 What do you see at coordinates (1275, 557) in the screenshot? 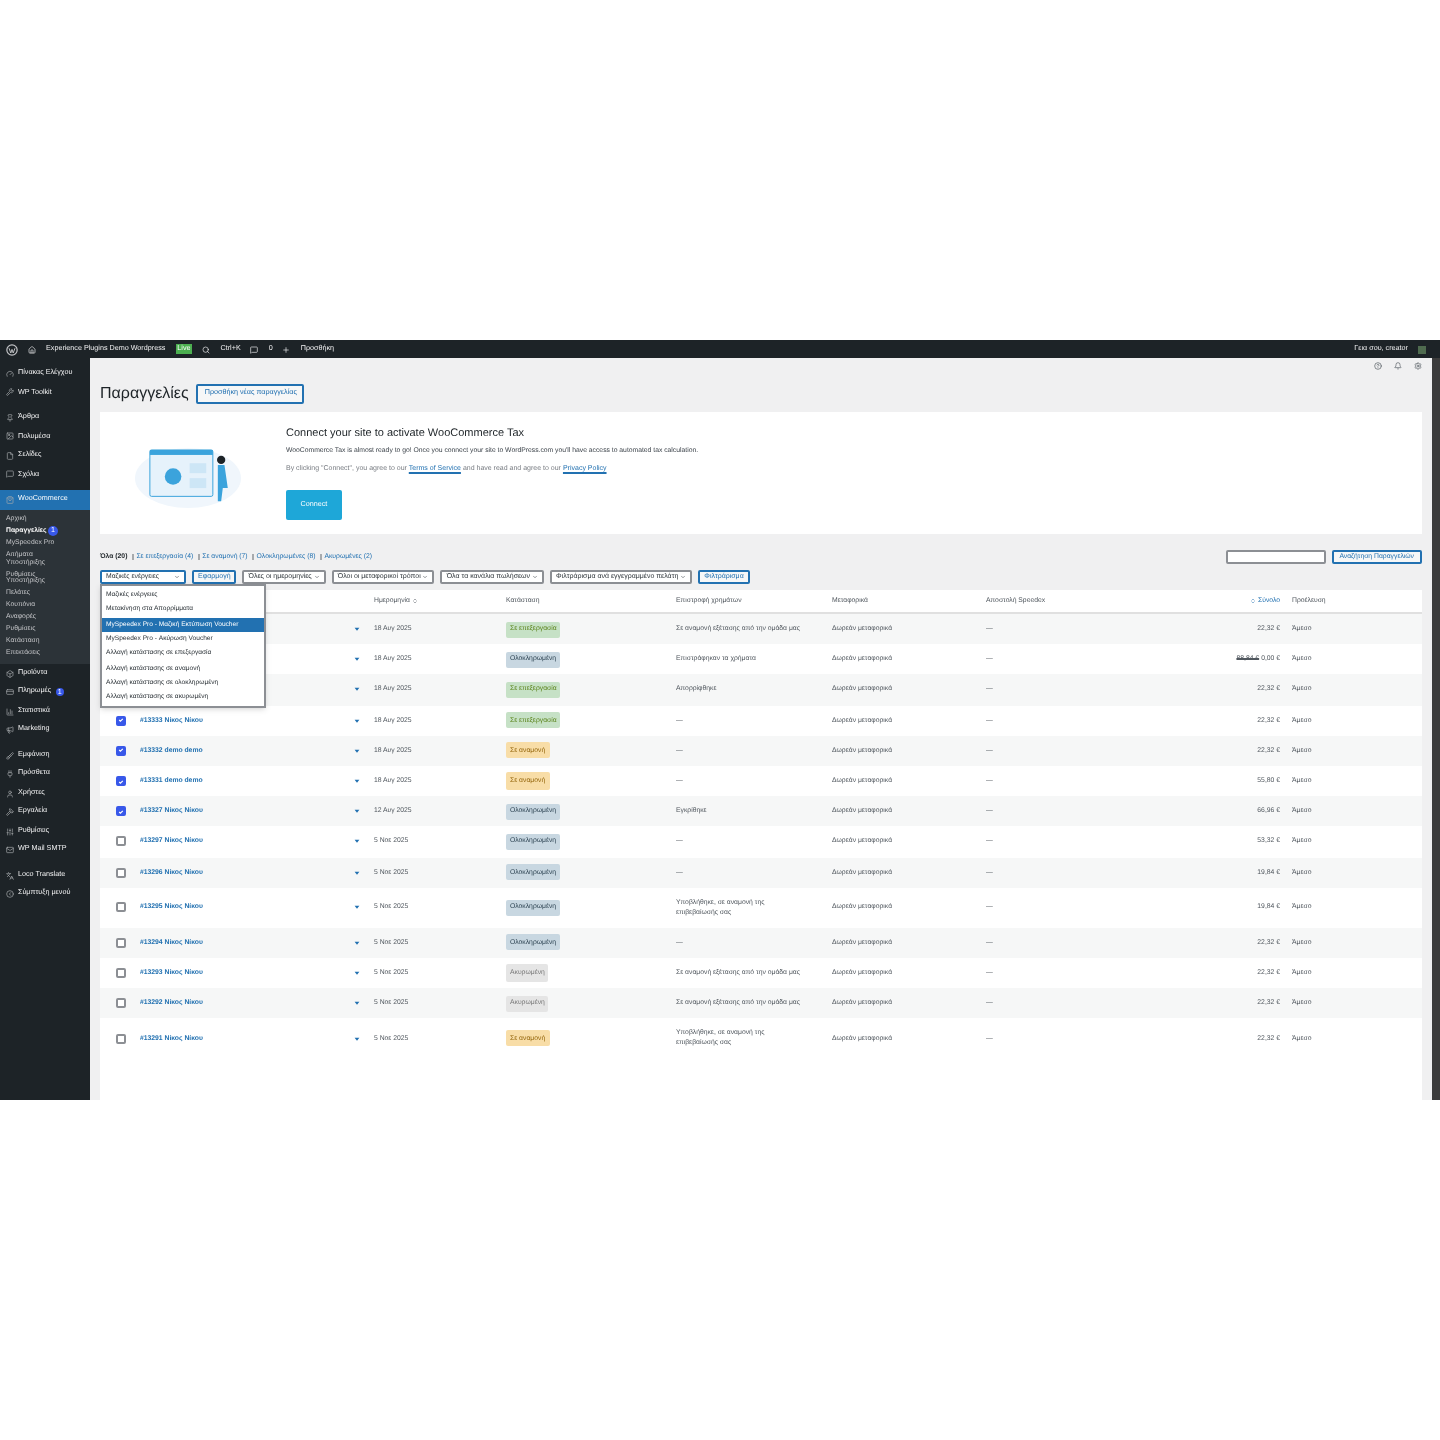
I see `search-field` at bounding box center [1275, 557].